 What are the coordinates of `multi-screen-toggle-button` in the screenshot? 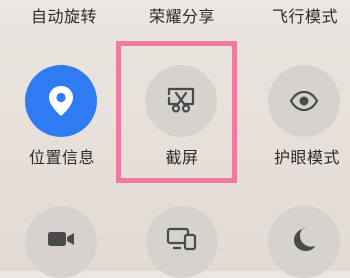 It's located at (182, 242).